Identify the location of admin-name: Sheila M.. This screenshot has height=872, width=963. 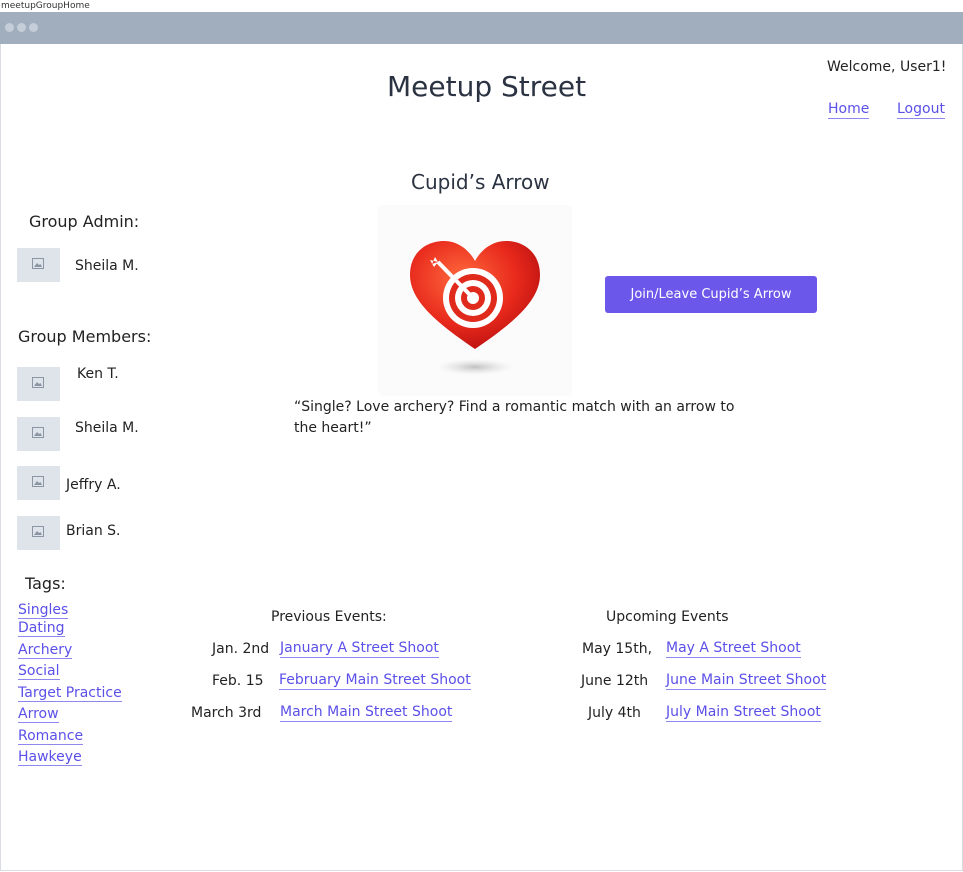
(107, 266).